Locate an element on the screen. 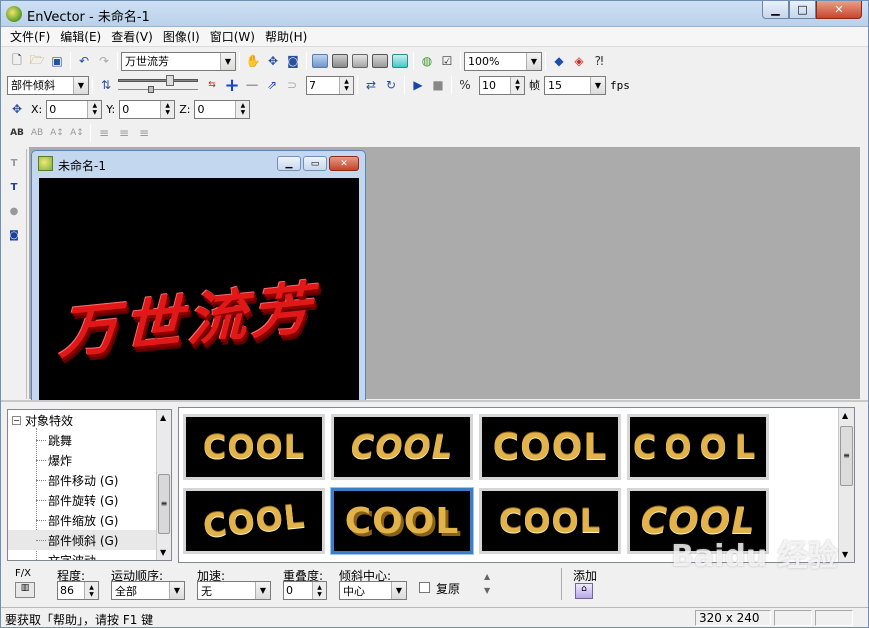 Image resolution: width=869 pixels, height=628 pixels. fx-icon: ▥ is located at coordinates (25, 590).